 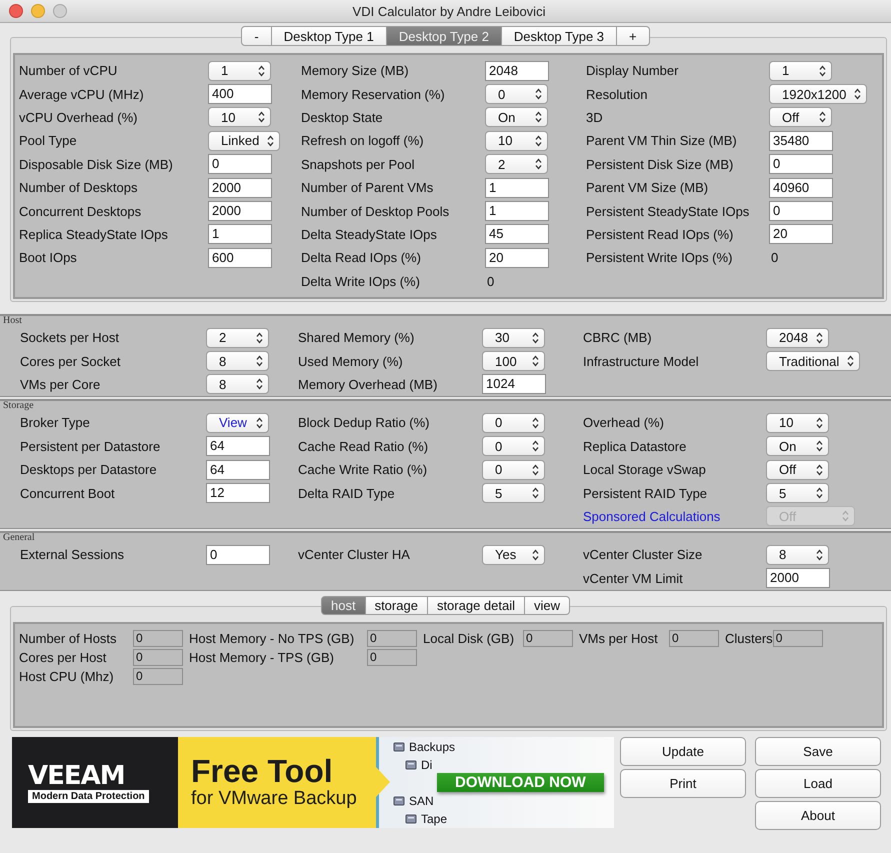 What do you see at coordinates (38, 11) in the screenshot?
I see `minimize-icon` at bounding box center [38, 11].